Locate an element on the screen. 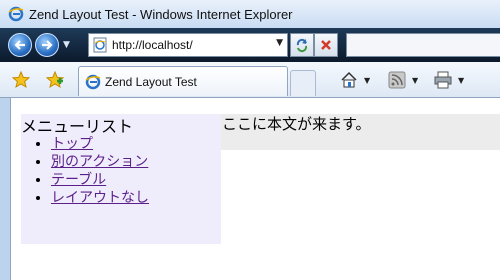  feeds-button: ▼ is located at coordinates (403, 80).